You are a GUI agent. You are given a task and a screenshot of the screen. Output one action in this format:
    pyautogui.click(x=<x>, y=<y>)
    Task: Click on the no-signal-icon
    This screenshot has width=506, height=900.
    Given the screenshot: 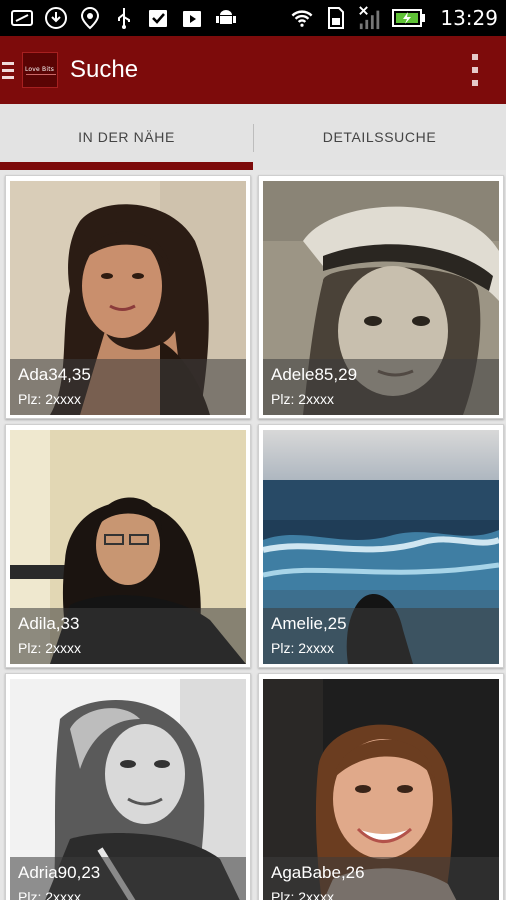 What is the action you would take?
    pyautogui.click(x=370, y=18)
    